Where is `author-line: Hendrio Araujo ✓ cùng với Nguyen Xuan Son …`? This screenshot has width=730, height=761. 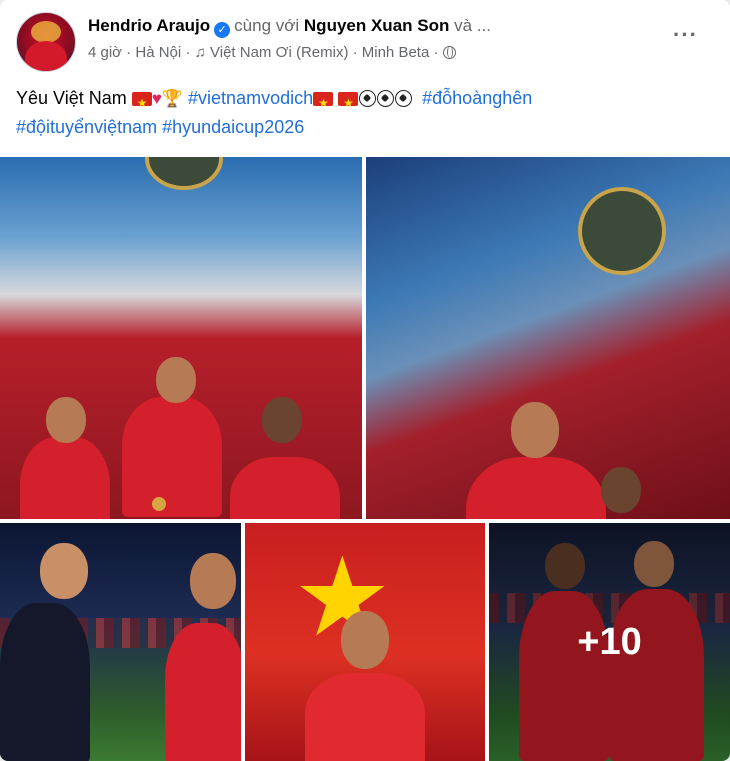
author-line: Hendrio Araujo ✓ cùng với Nguyen Xuan Son … is located at coordinates (289, 27).